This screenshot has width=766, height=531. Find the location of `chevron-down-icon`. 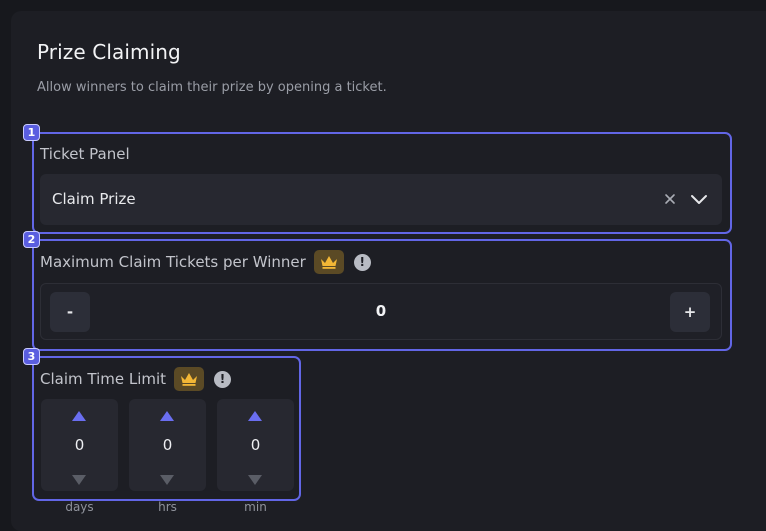

chevron-down-icon is located at coordinates (699, 199).